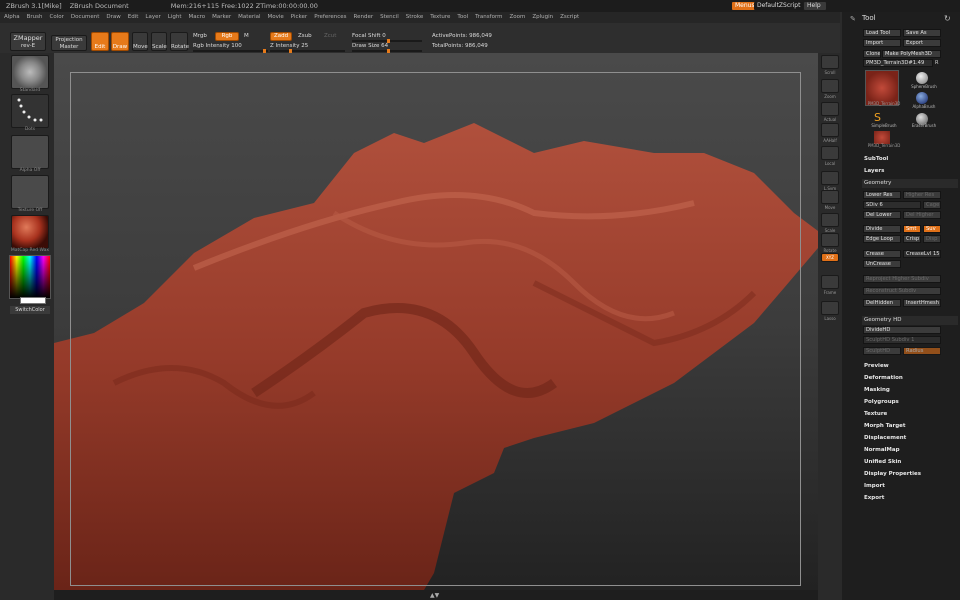 The image size is (960, 600). What do you see at coordinates (830, 308) in the screenshot?
I see `shelf-lasso-button` at bounding box center [830, 308].